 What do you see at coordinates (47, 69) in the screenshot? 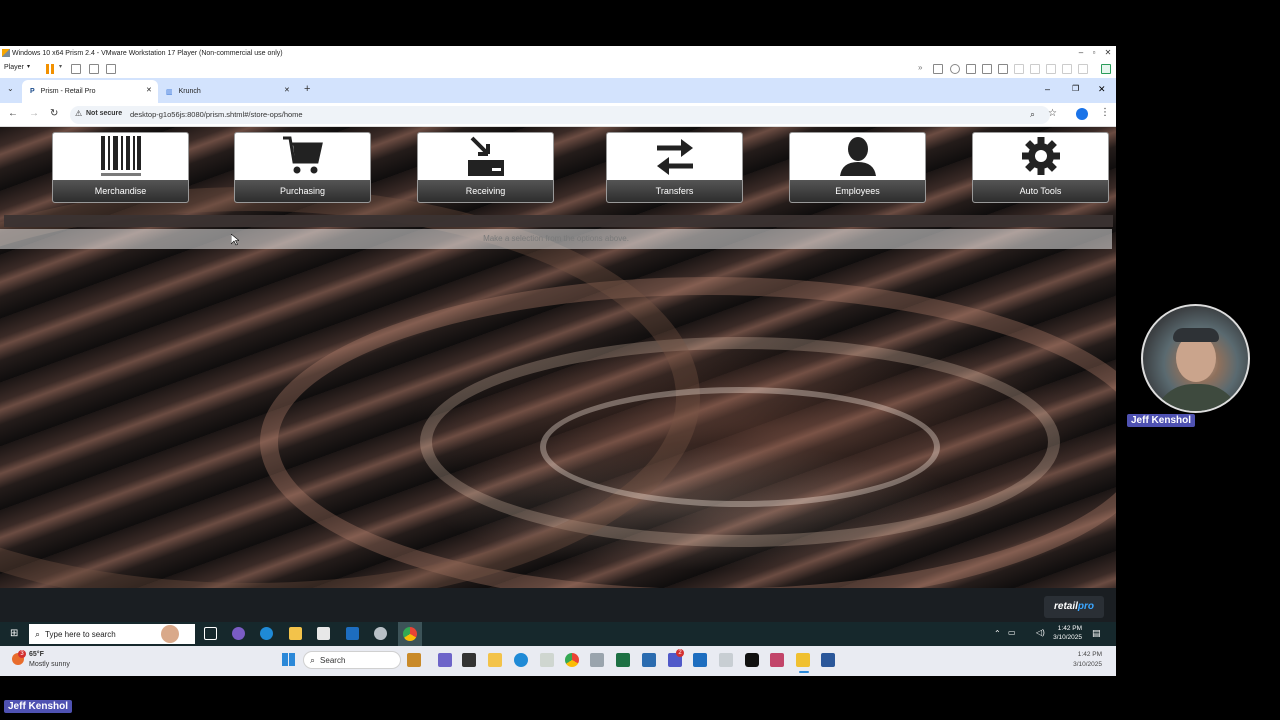
I see `pause-icon` at bounding box center [47, 69].